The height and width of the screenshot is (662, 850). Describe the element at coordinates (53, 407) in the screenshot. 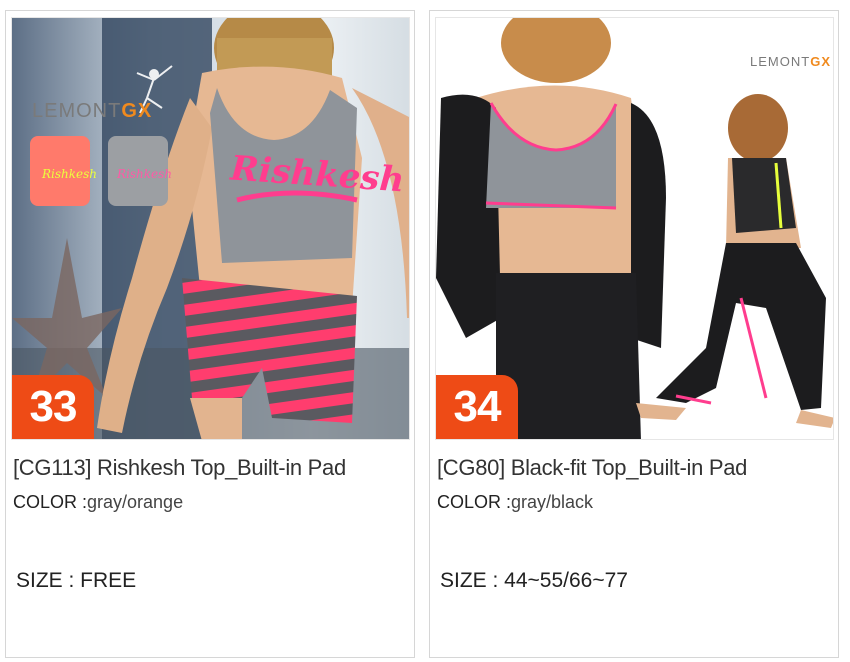

I see `product-number-badge: 33` at that location.